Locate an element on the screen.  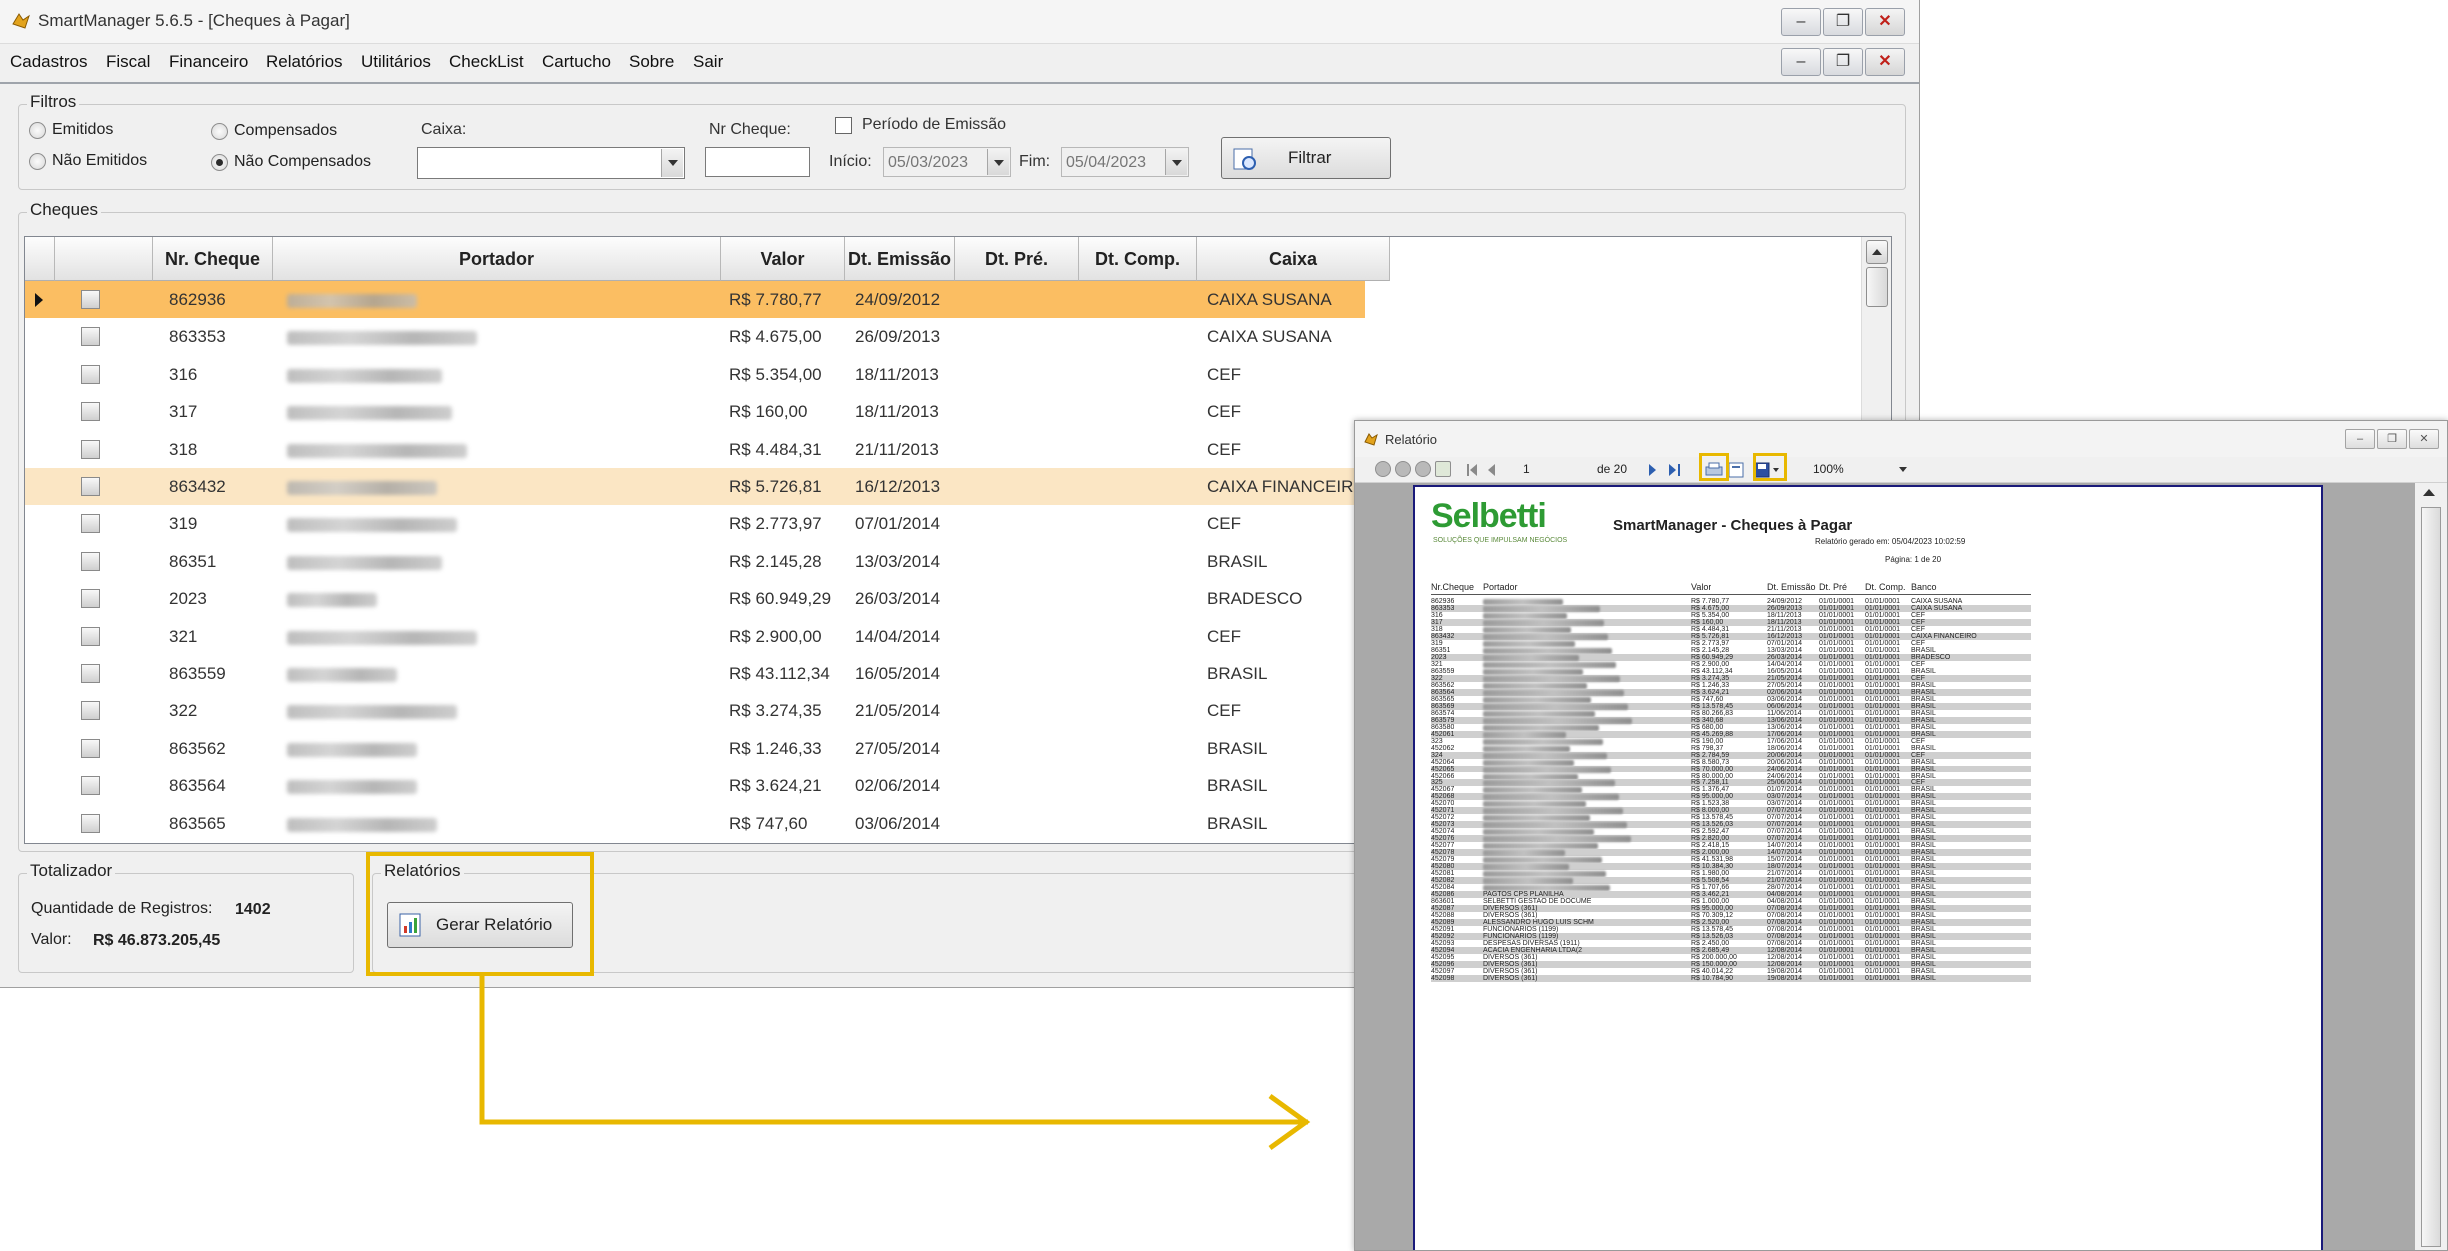
table-row: 86351 R$ 2.145,28 13/03/2014 BRASIL is located at coordinates (695, 561).